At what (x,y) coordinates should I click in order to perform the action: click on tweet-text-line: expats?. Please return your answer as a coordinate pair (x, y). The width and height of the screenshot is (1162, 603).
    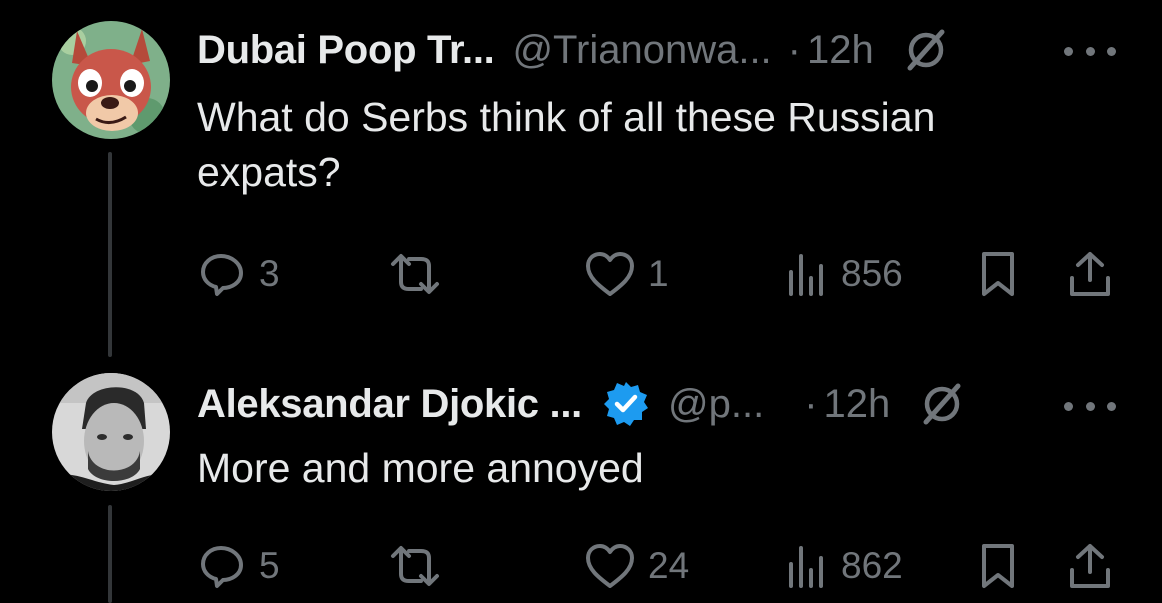
    Looking at the image, I should click on (269, 172).